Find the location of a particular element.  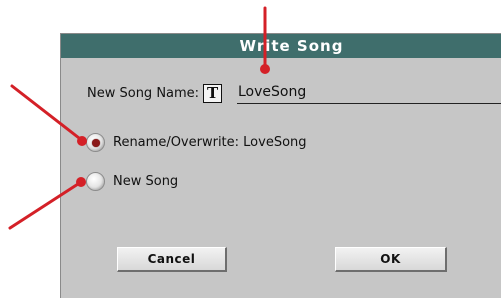

song-name-label: New Song Name: is located at coordinates (143, 93).